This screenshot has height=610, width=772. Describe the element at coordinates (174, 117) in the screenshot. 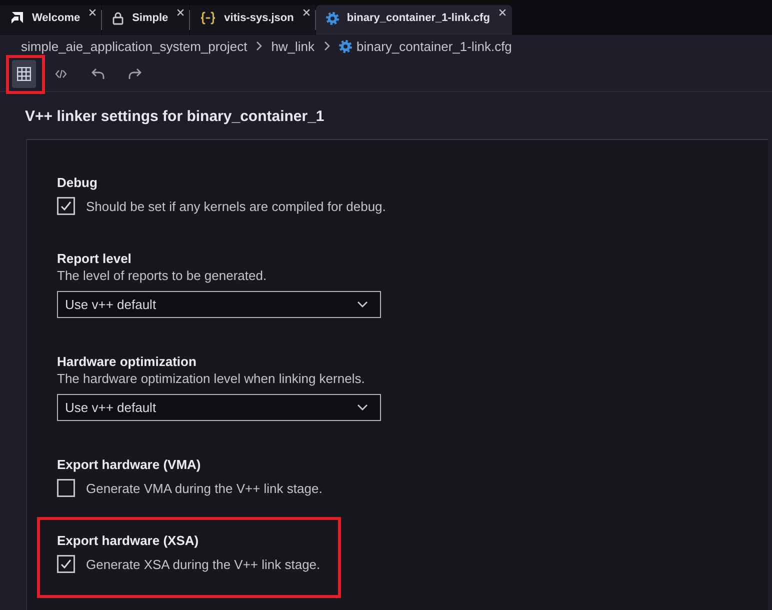

I see `page-heading: V++ linker settings for binary_container_1` at that location.